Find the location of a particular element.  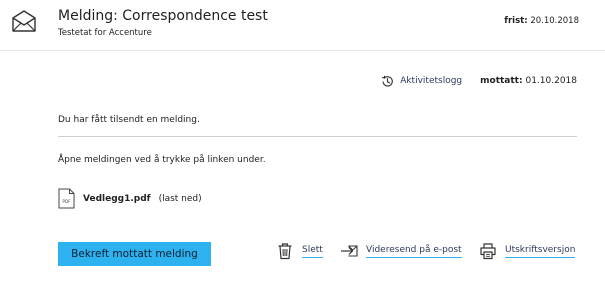

download-link: (last ned) is located at coordinates (180, 199).